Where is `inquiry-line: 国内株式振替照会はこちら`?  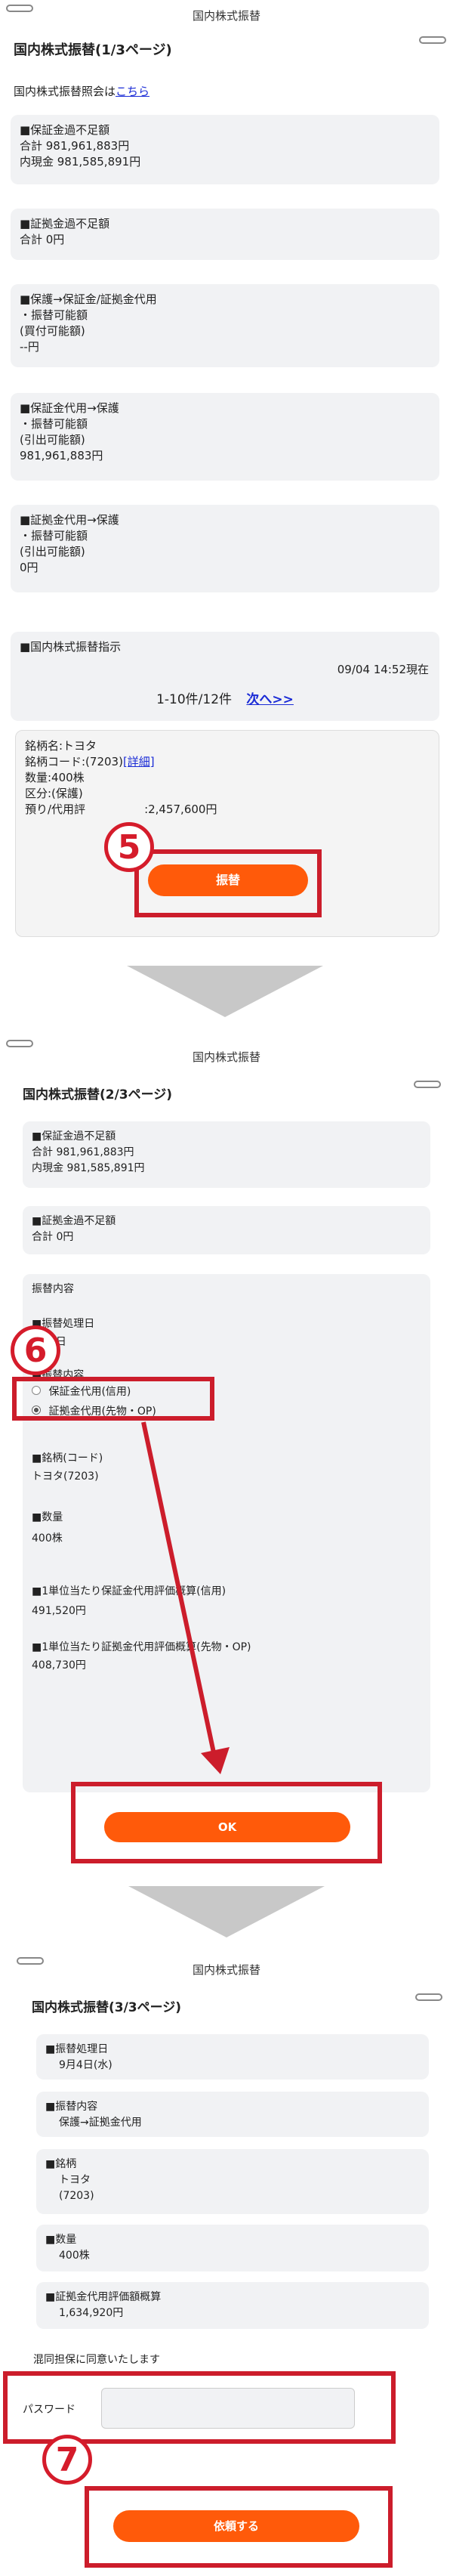 inquiry-line: 国内株式振替照会はこちら is located at coordinates (81, 91).